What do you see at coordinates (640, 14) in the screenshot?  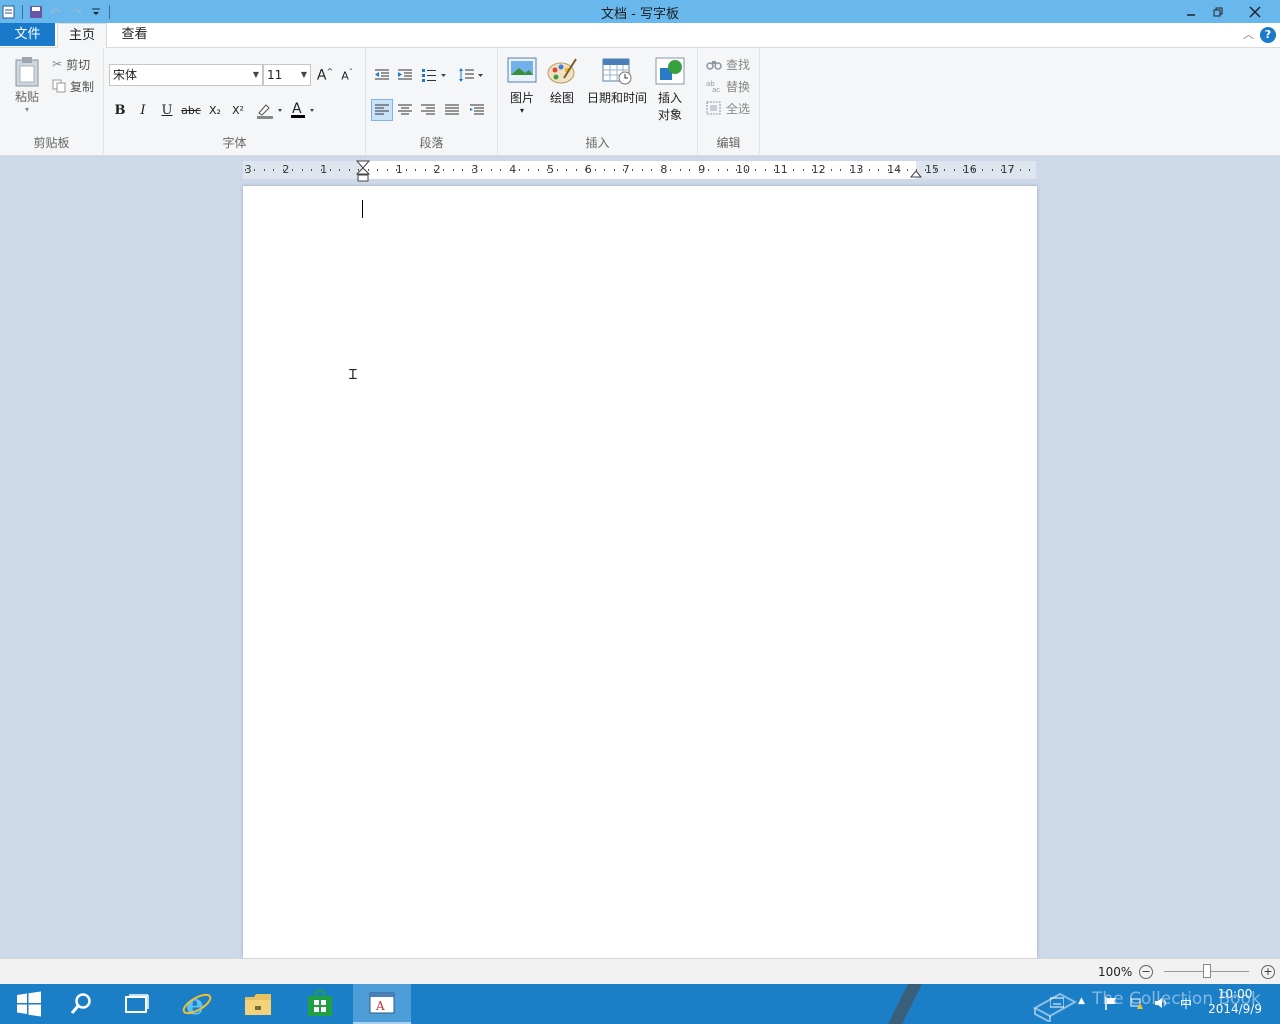 I see `window-title: 文档 - 写字板` at bounding box center [640, 14].